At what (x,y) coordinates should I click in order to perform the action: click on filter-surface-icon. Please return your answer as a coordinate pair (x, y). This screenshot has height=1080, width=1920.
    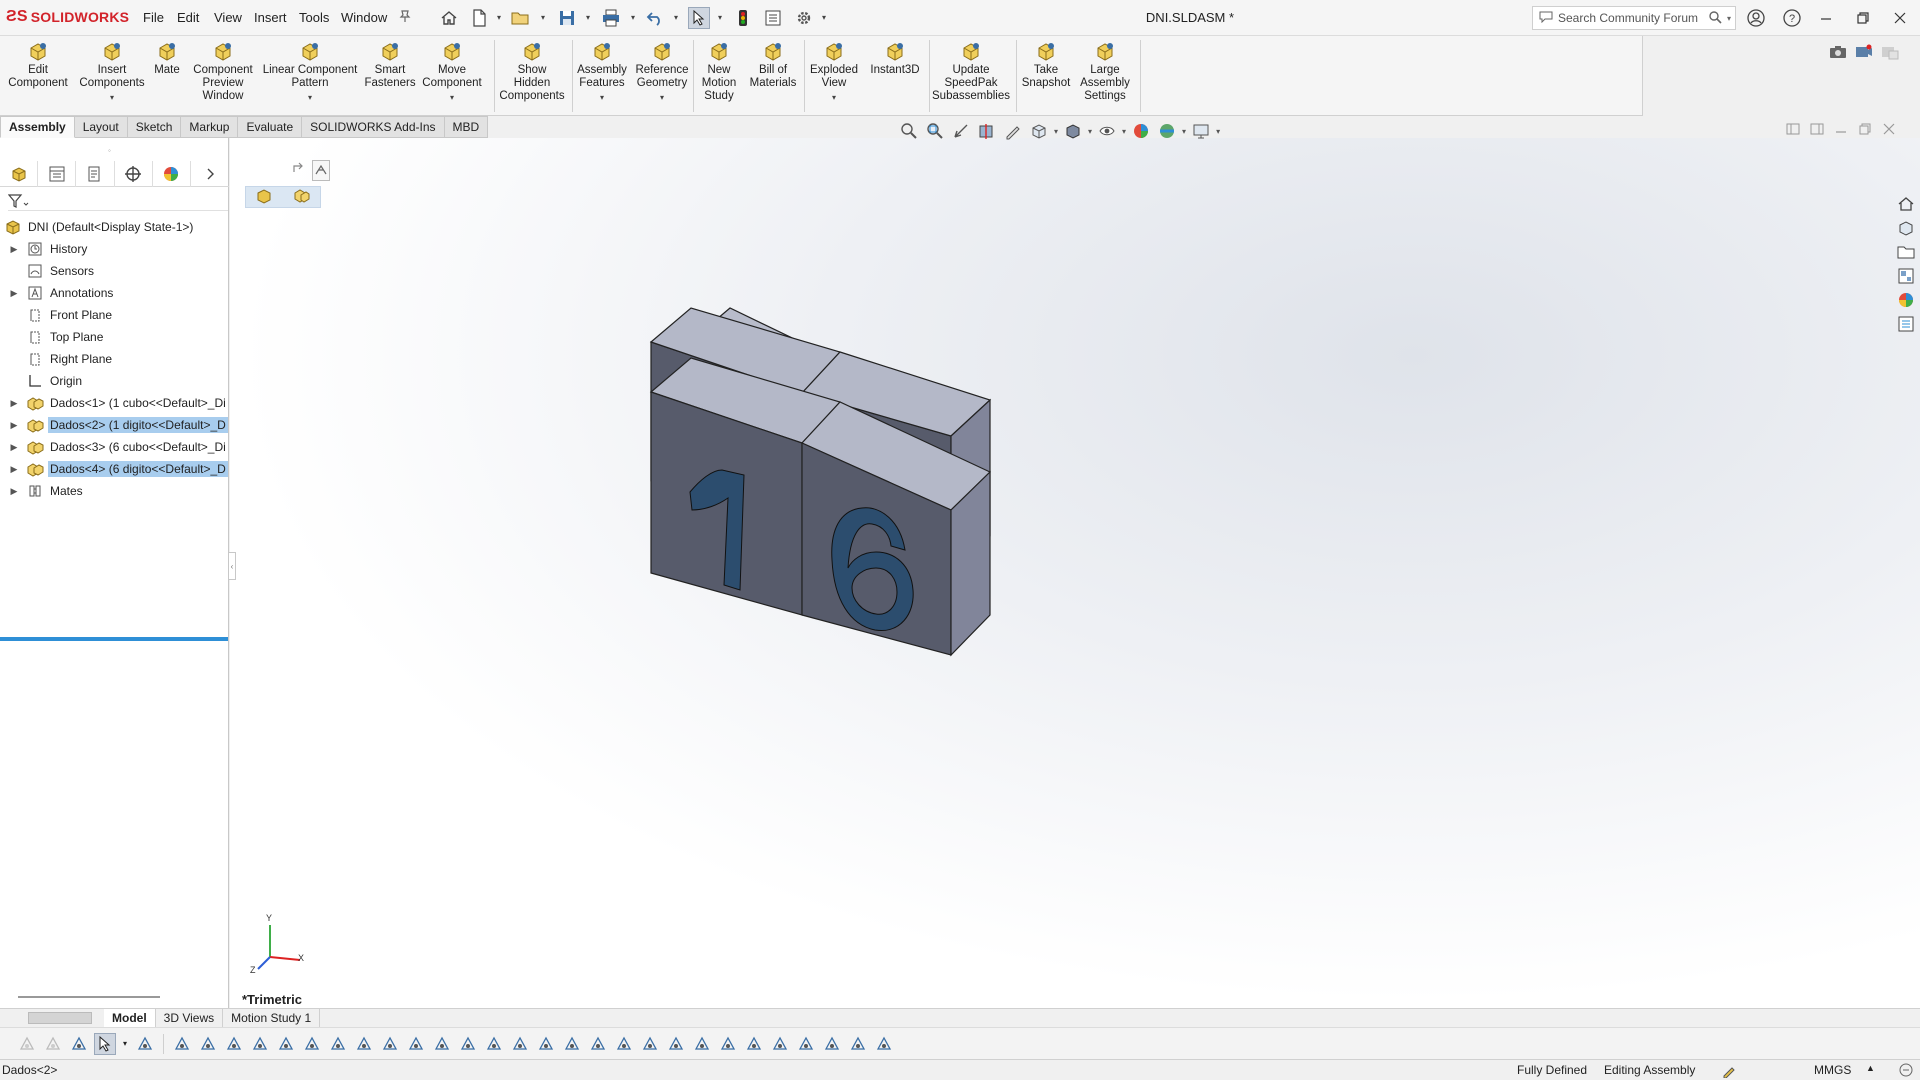
    Looking at the image, I should click on (260, 1044).